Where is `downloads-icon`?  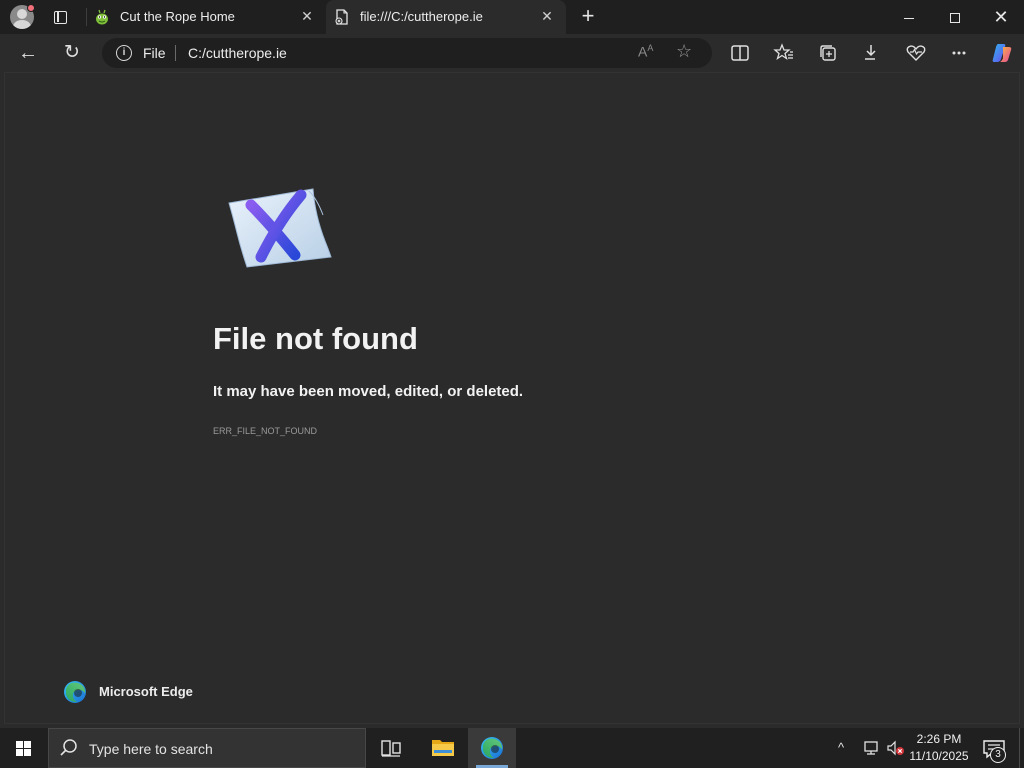
downloads-icon is located at coordinates (872, 53).